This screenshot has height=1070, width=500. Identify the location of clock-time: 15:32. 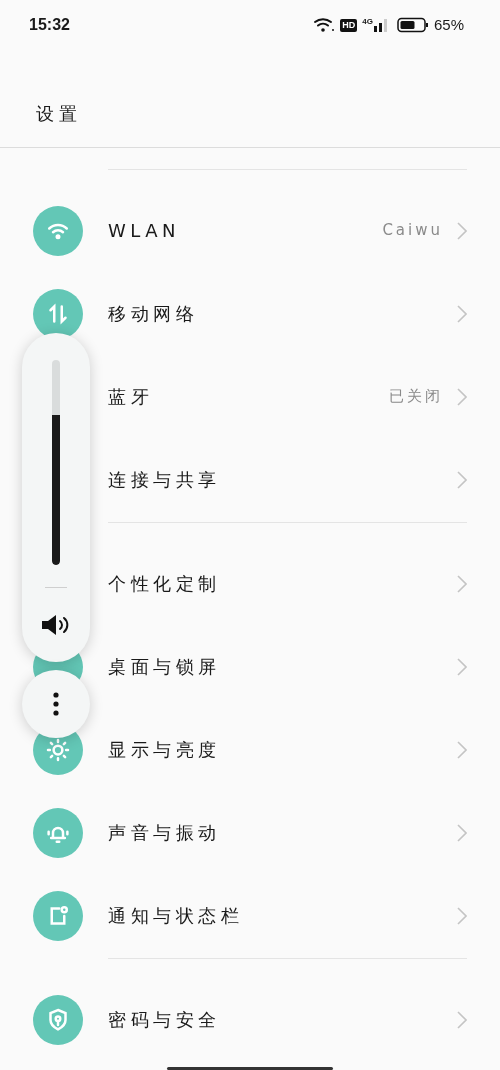
(49, 25).